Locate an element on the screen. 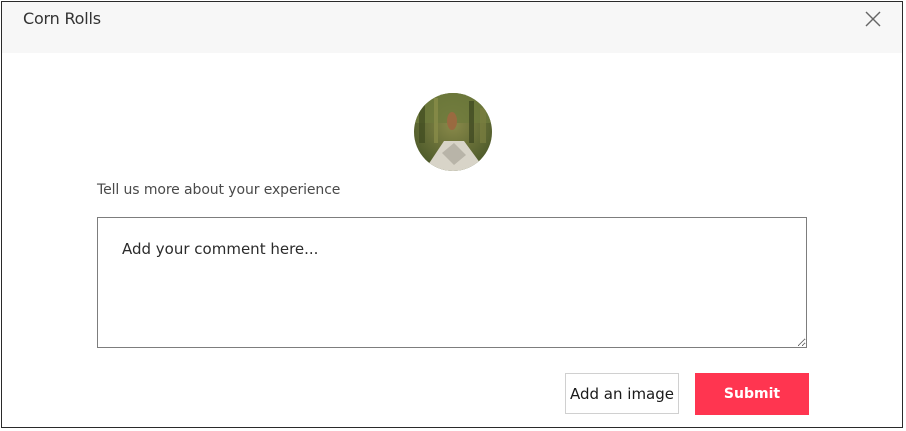  close-icon is located at coordinates (873, 19).